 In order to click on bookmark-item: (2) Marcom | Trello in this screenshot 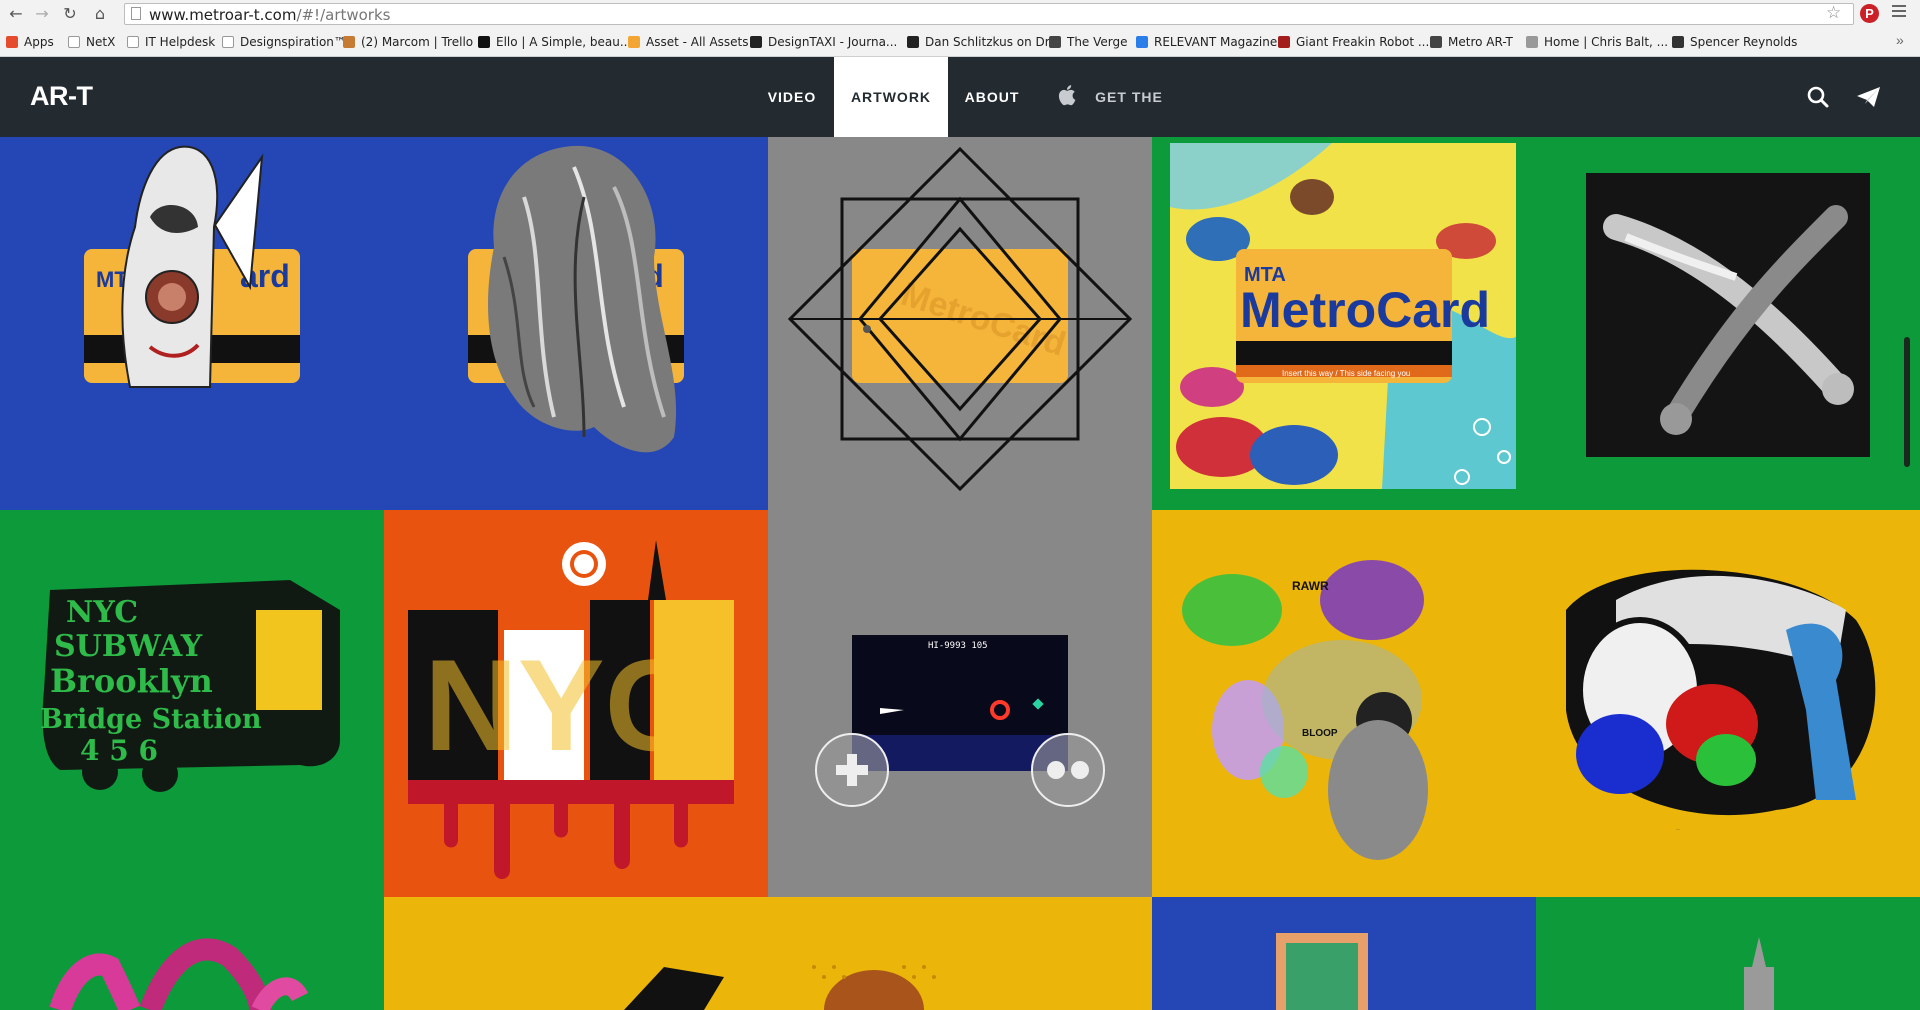, I will do `click(408, 42)`.